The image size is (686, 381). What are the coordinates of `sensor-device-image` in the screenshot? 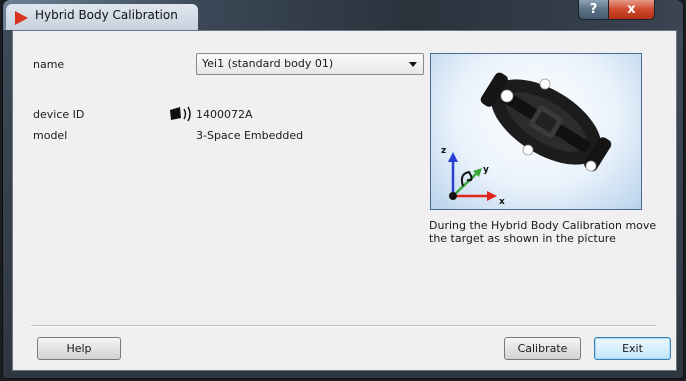 It's located at (530, 136).